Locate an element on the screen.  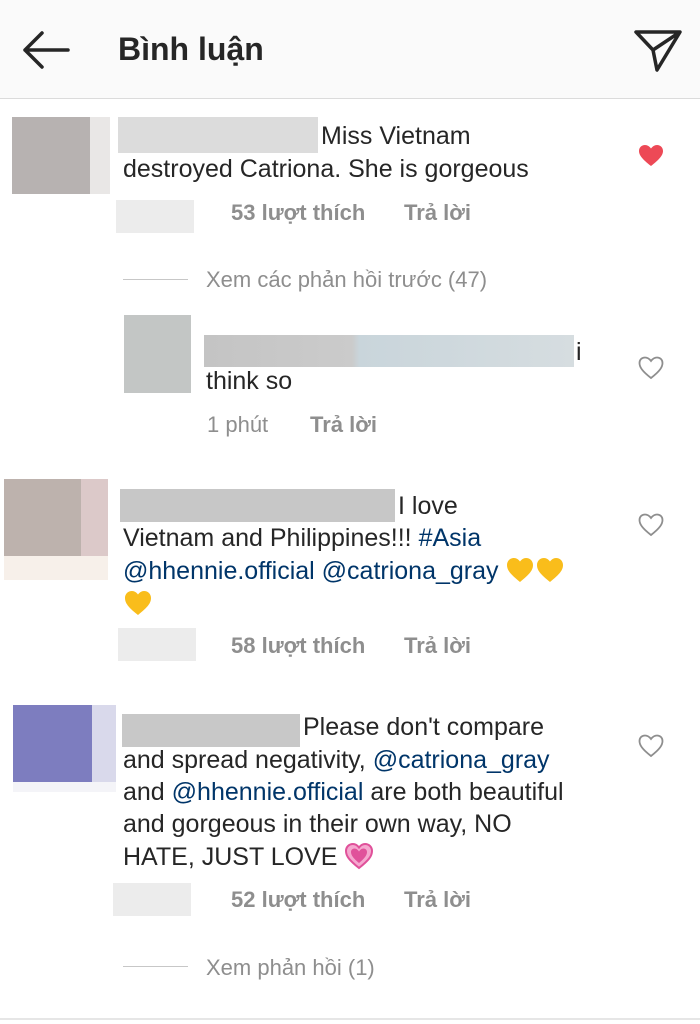
view-replies-link: Xem phản hồi (1) is located at coordinates (290, 968).